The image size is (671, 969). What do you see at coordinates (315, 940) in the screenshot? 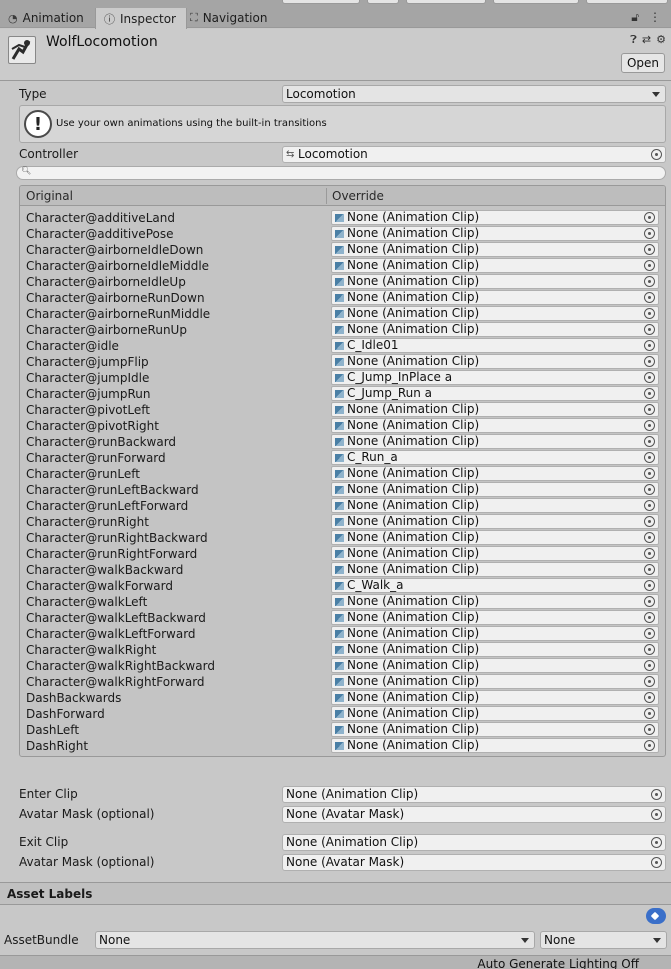
I see `asset-bundle-name-dropdown: None` at bounding box center [315, 940].